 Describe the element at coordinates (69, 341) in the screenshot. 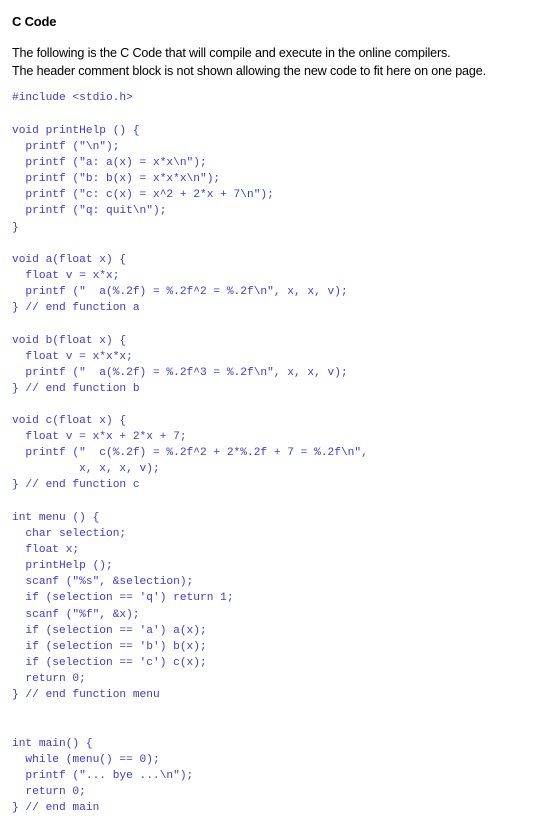

I see `code-line: void b(float x) {` at that location.